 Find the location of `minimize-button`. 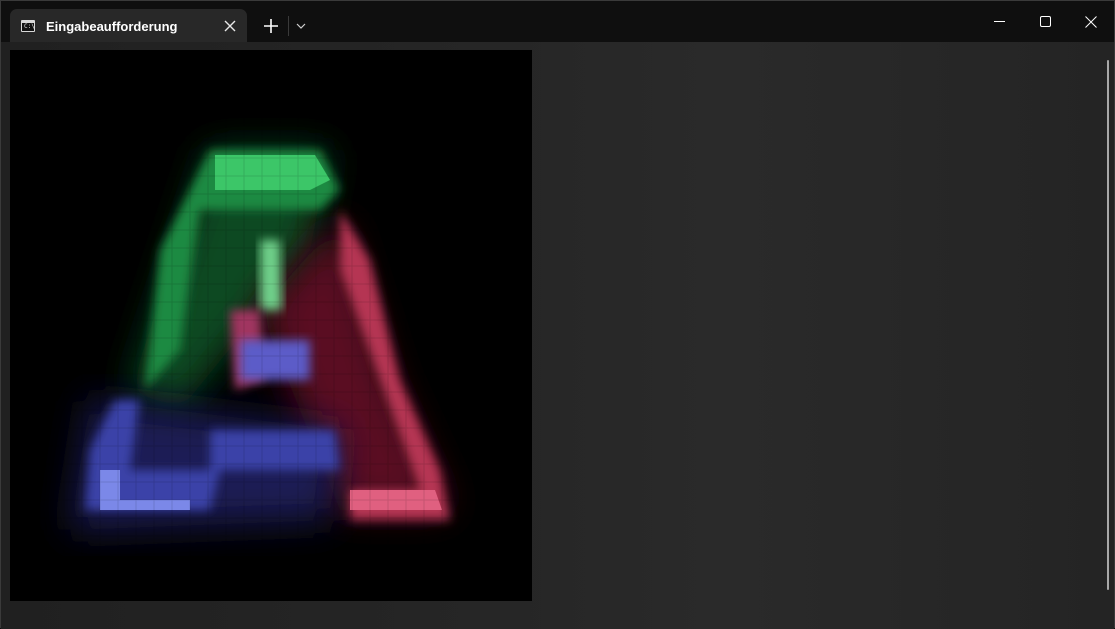

minimize-button is located at coordinates (999, 21).